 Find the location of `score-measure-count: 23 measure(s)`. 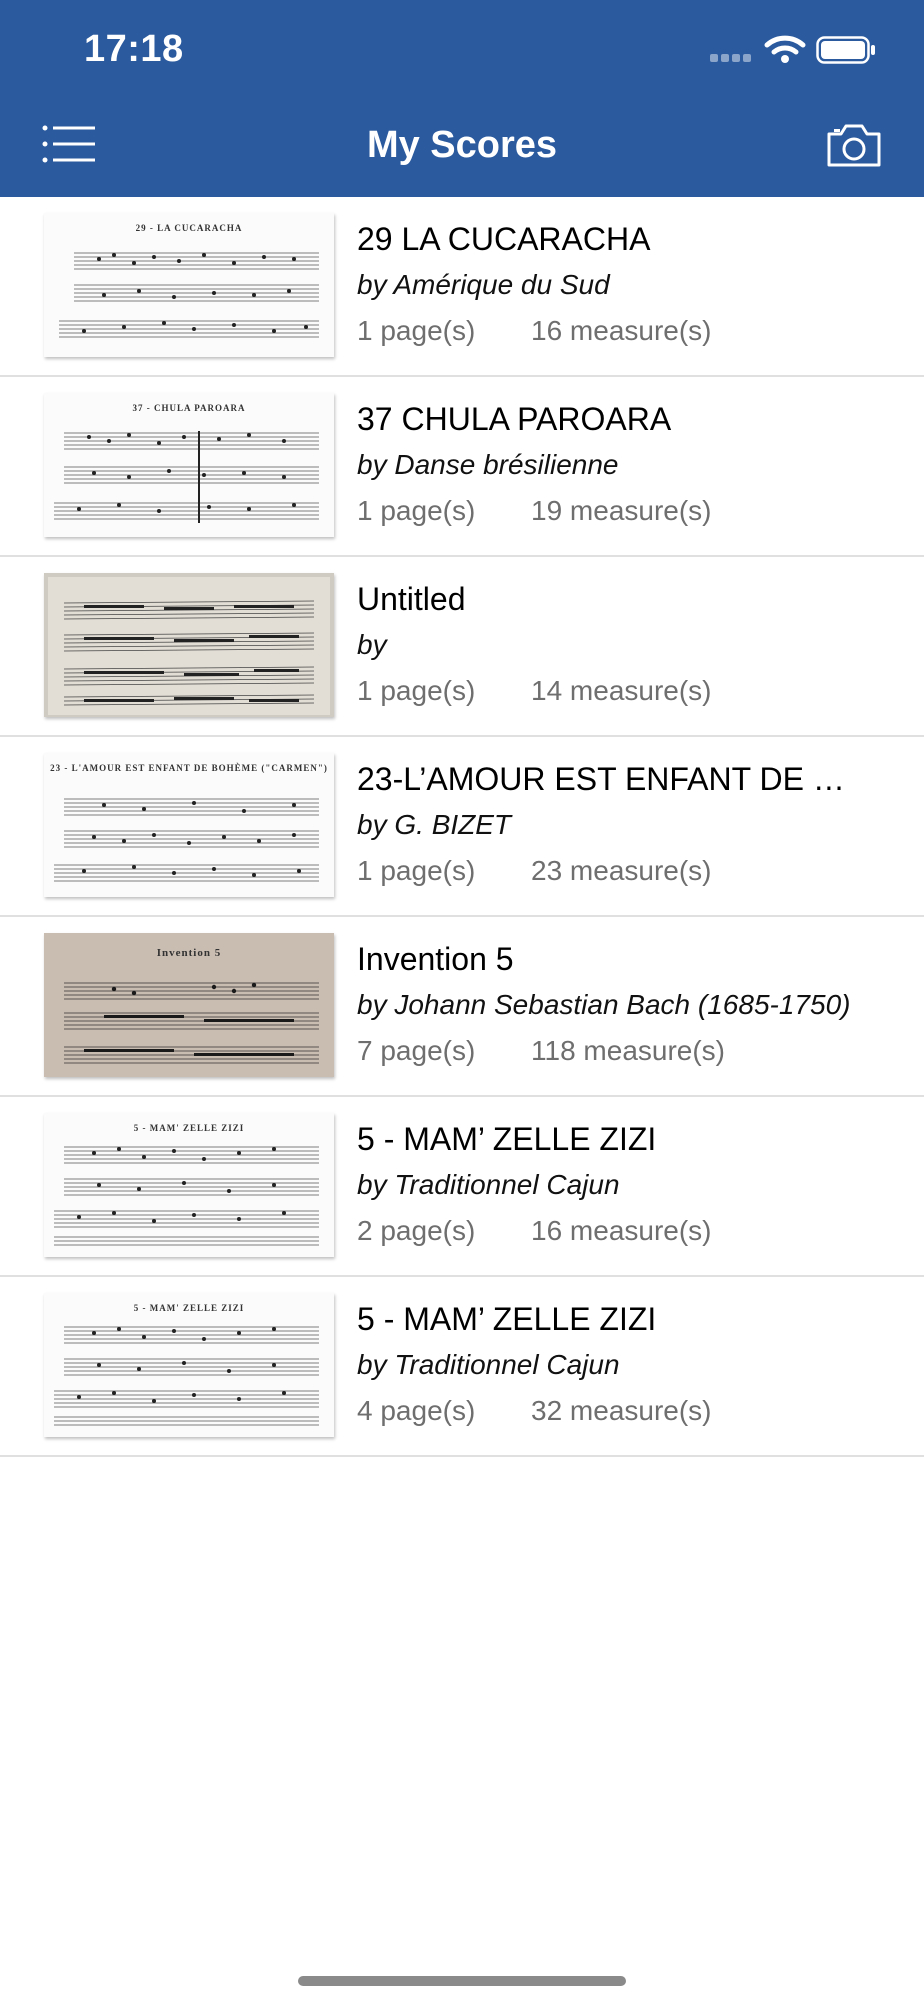

score-measure-count: 23 measure(s) is located at coordinates (621, 870).